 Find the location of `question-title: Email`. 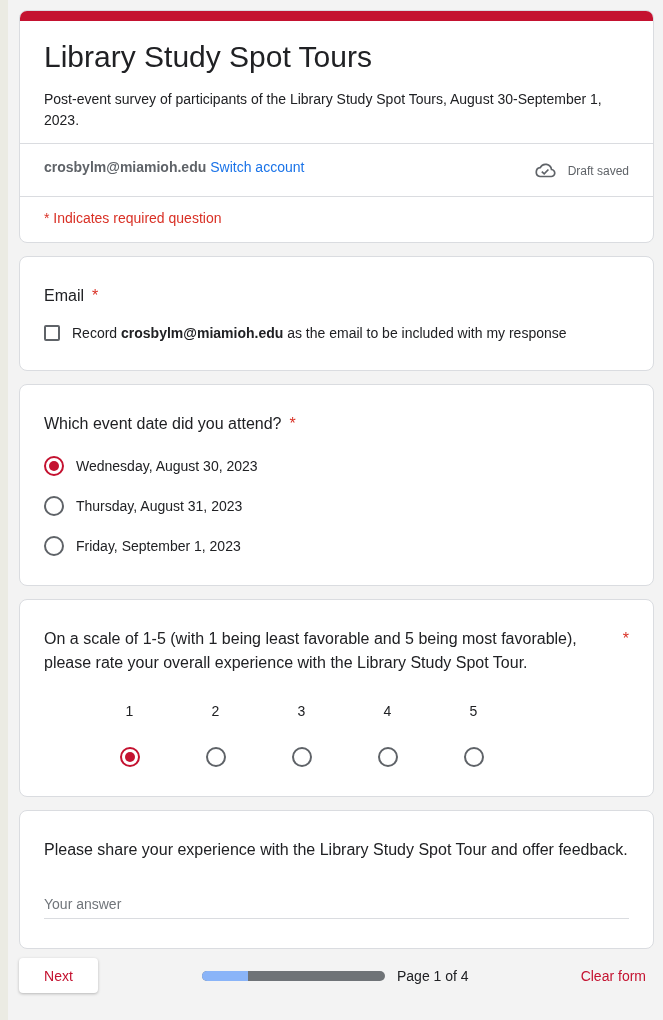

question-title: Email is located at coordinates (64, 296).